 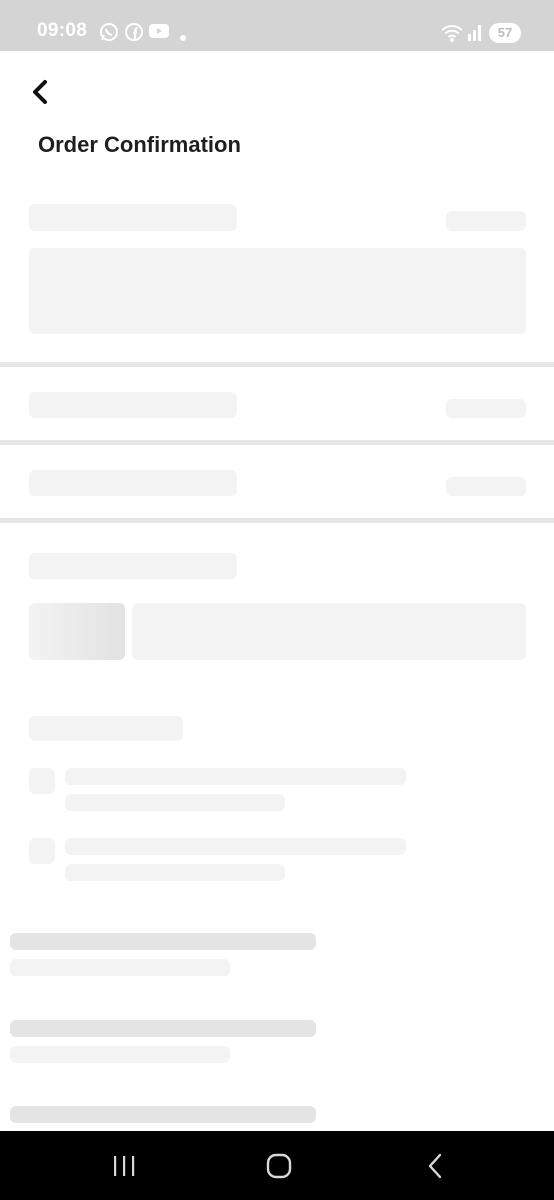 I want to click on recents-icon, so click(x=124, y=1166).